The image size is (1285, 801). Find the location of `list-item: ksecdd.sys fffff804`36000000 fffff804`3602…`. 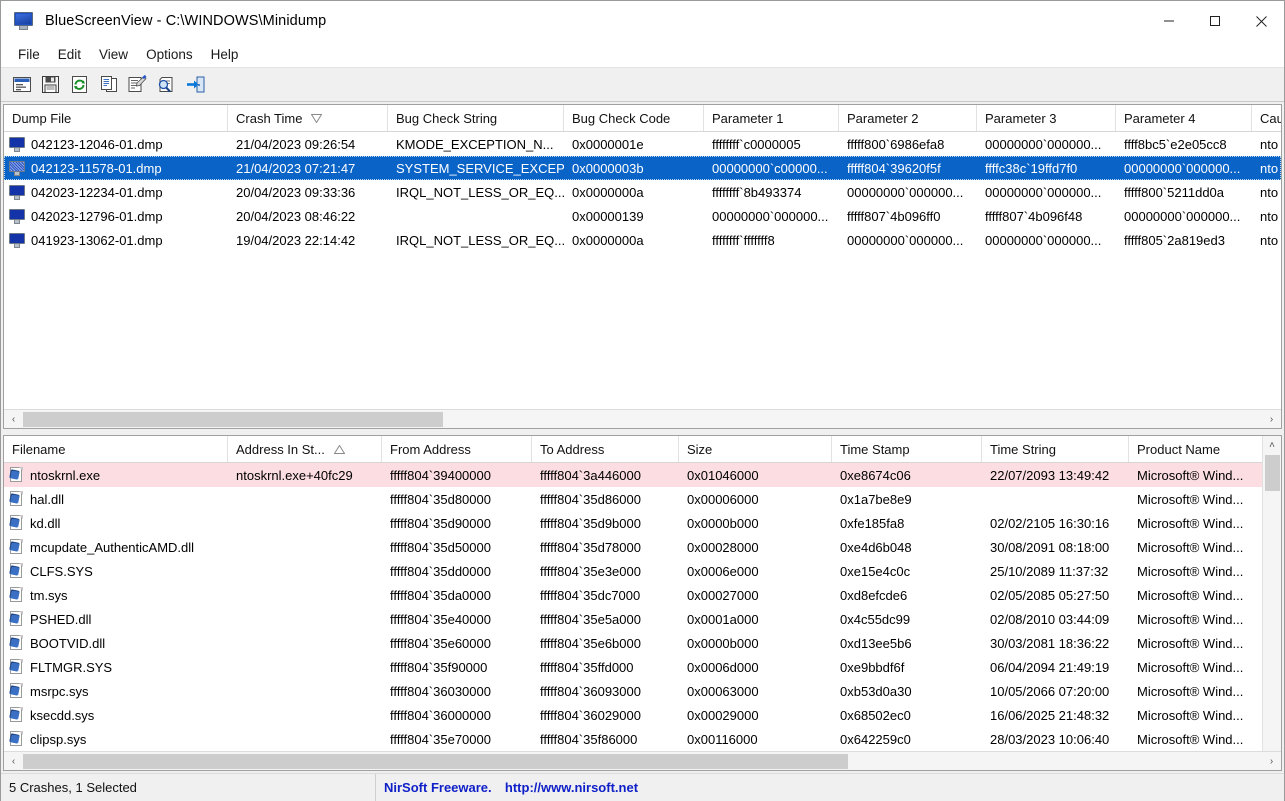

list-item: ksecdd.sys fffff804`36000000 fffff804`3602… is located at coordinates (642, 715).